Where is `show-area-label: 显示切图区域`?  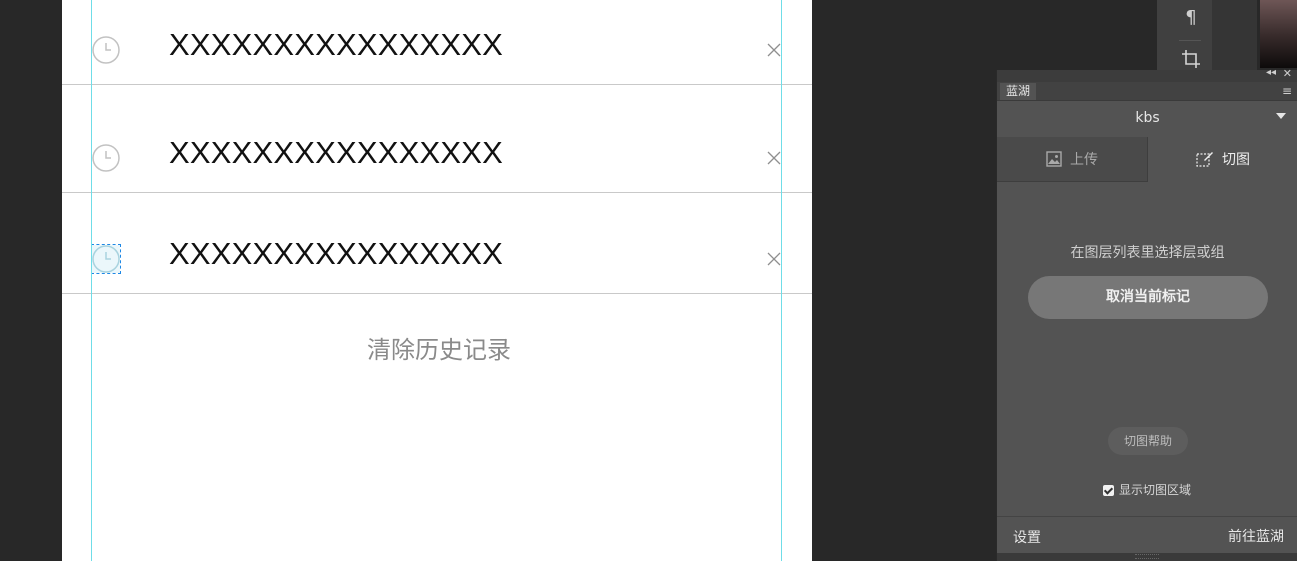 show-area-label: 显示切图区域 is located at coordinates (1155, 490).